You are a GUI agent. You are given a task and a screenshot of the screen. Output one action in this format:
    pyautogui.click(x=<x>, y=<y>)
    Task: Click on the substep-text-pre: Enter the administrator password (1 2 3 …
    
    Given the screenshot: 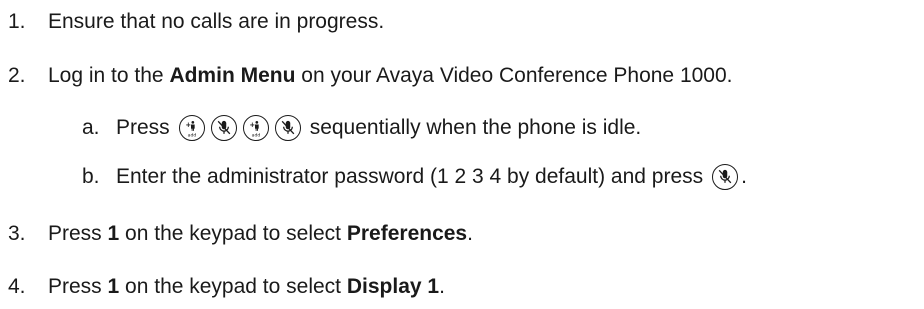 What is the action you would take?
    pyautogui.click(x=410, y=176)
    